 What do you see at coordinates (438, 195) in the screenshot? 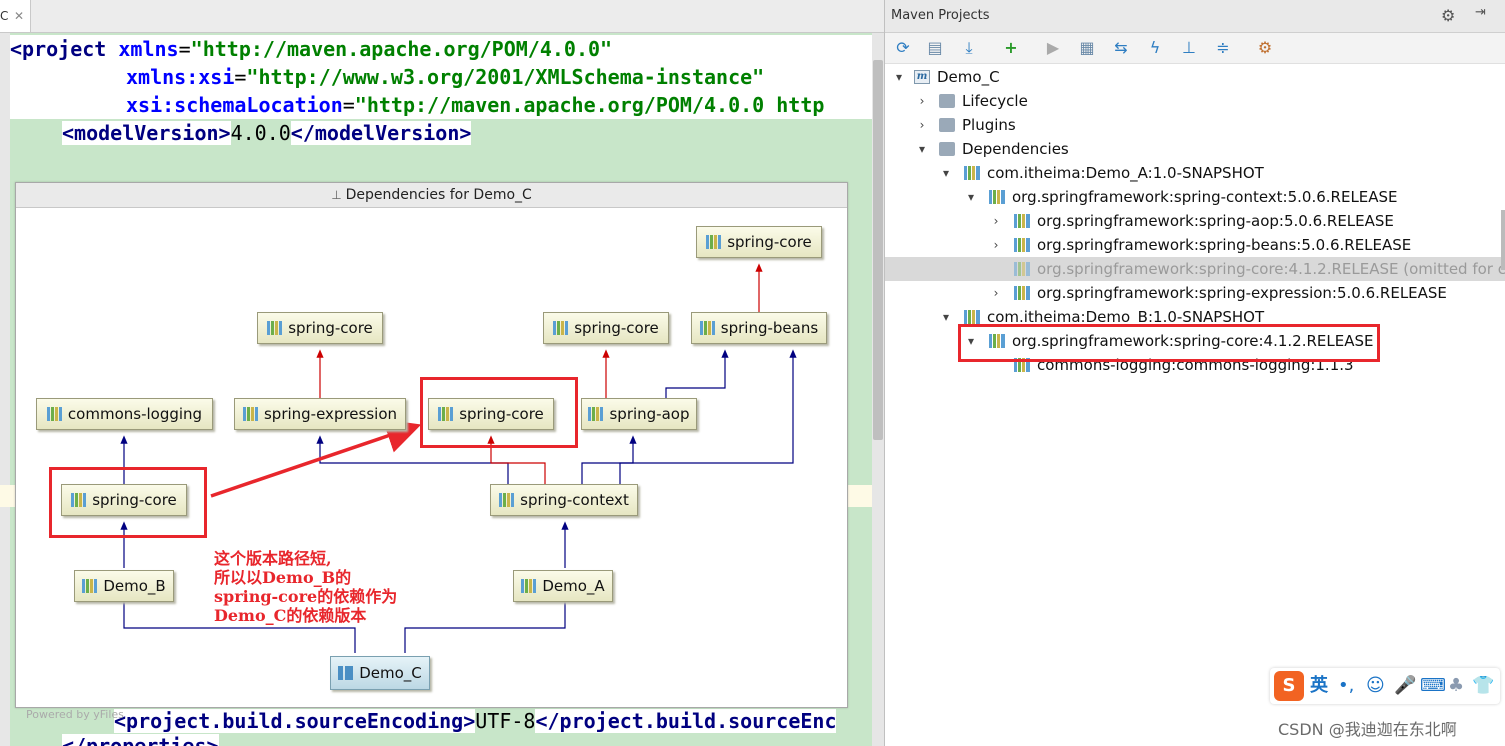
I see `diagram-title: Dependencies for Demo_C` at bounding box center [438, 195].